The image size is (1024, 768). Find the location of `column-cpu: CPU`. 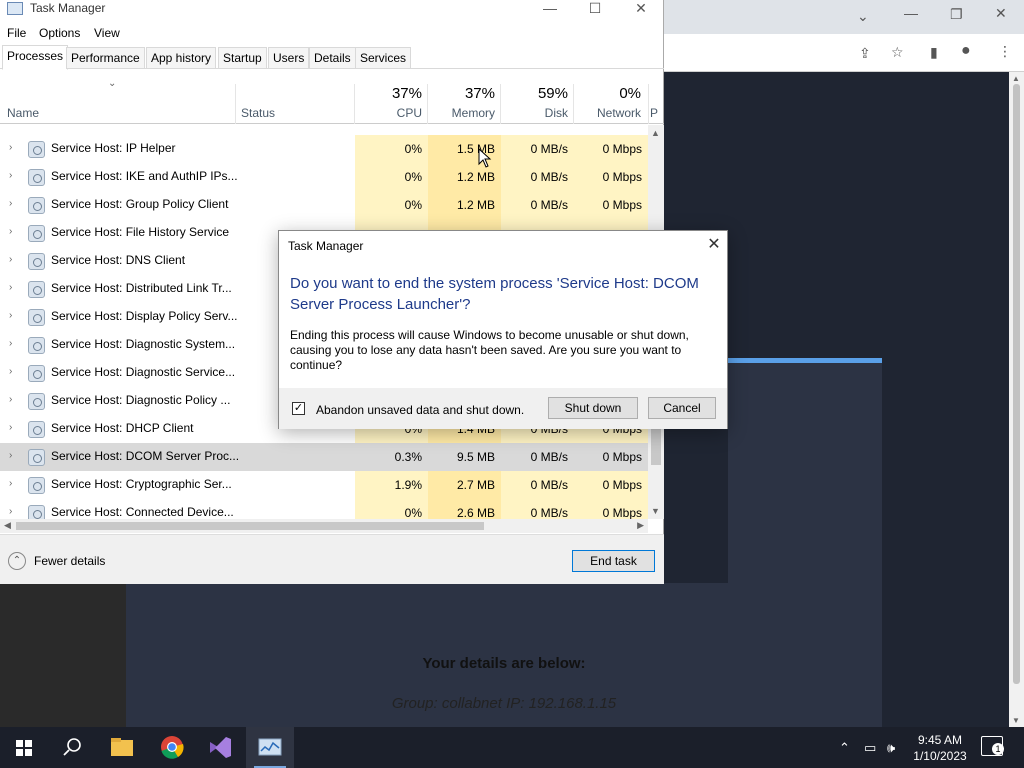

column-cpu: CPU is located at coordinates (389, 113).